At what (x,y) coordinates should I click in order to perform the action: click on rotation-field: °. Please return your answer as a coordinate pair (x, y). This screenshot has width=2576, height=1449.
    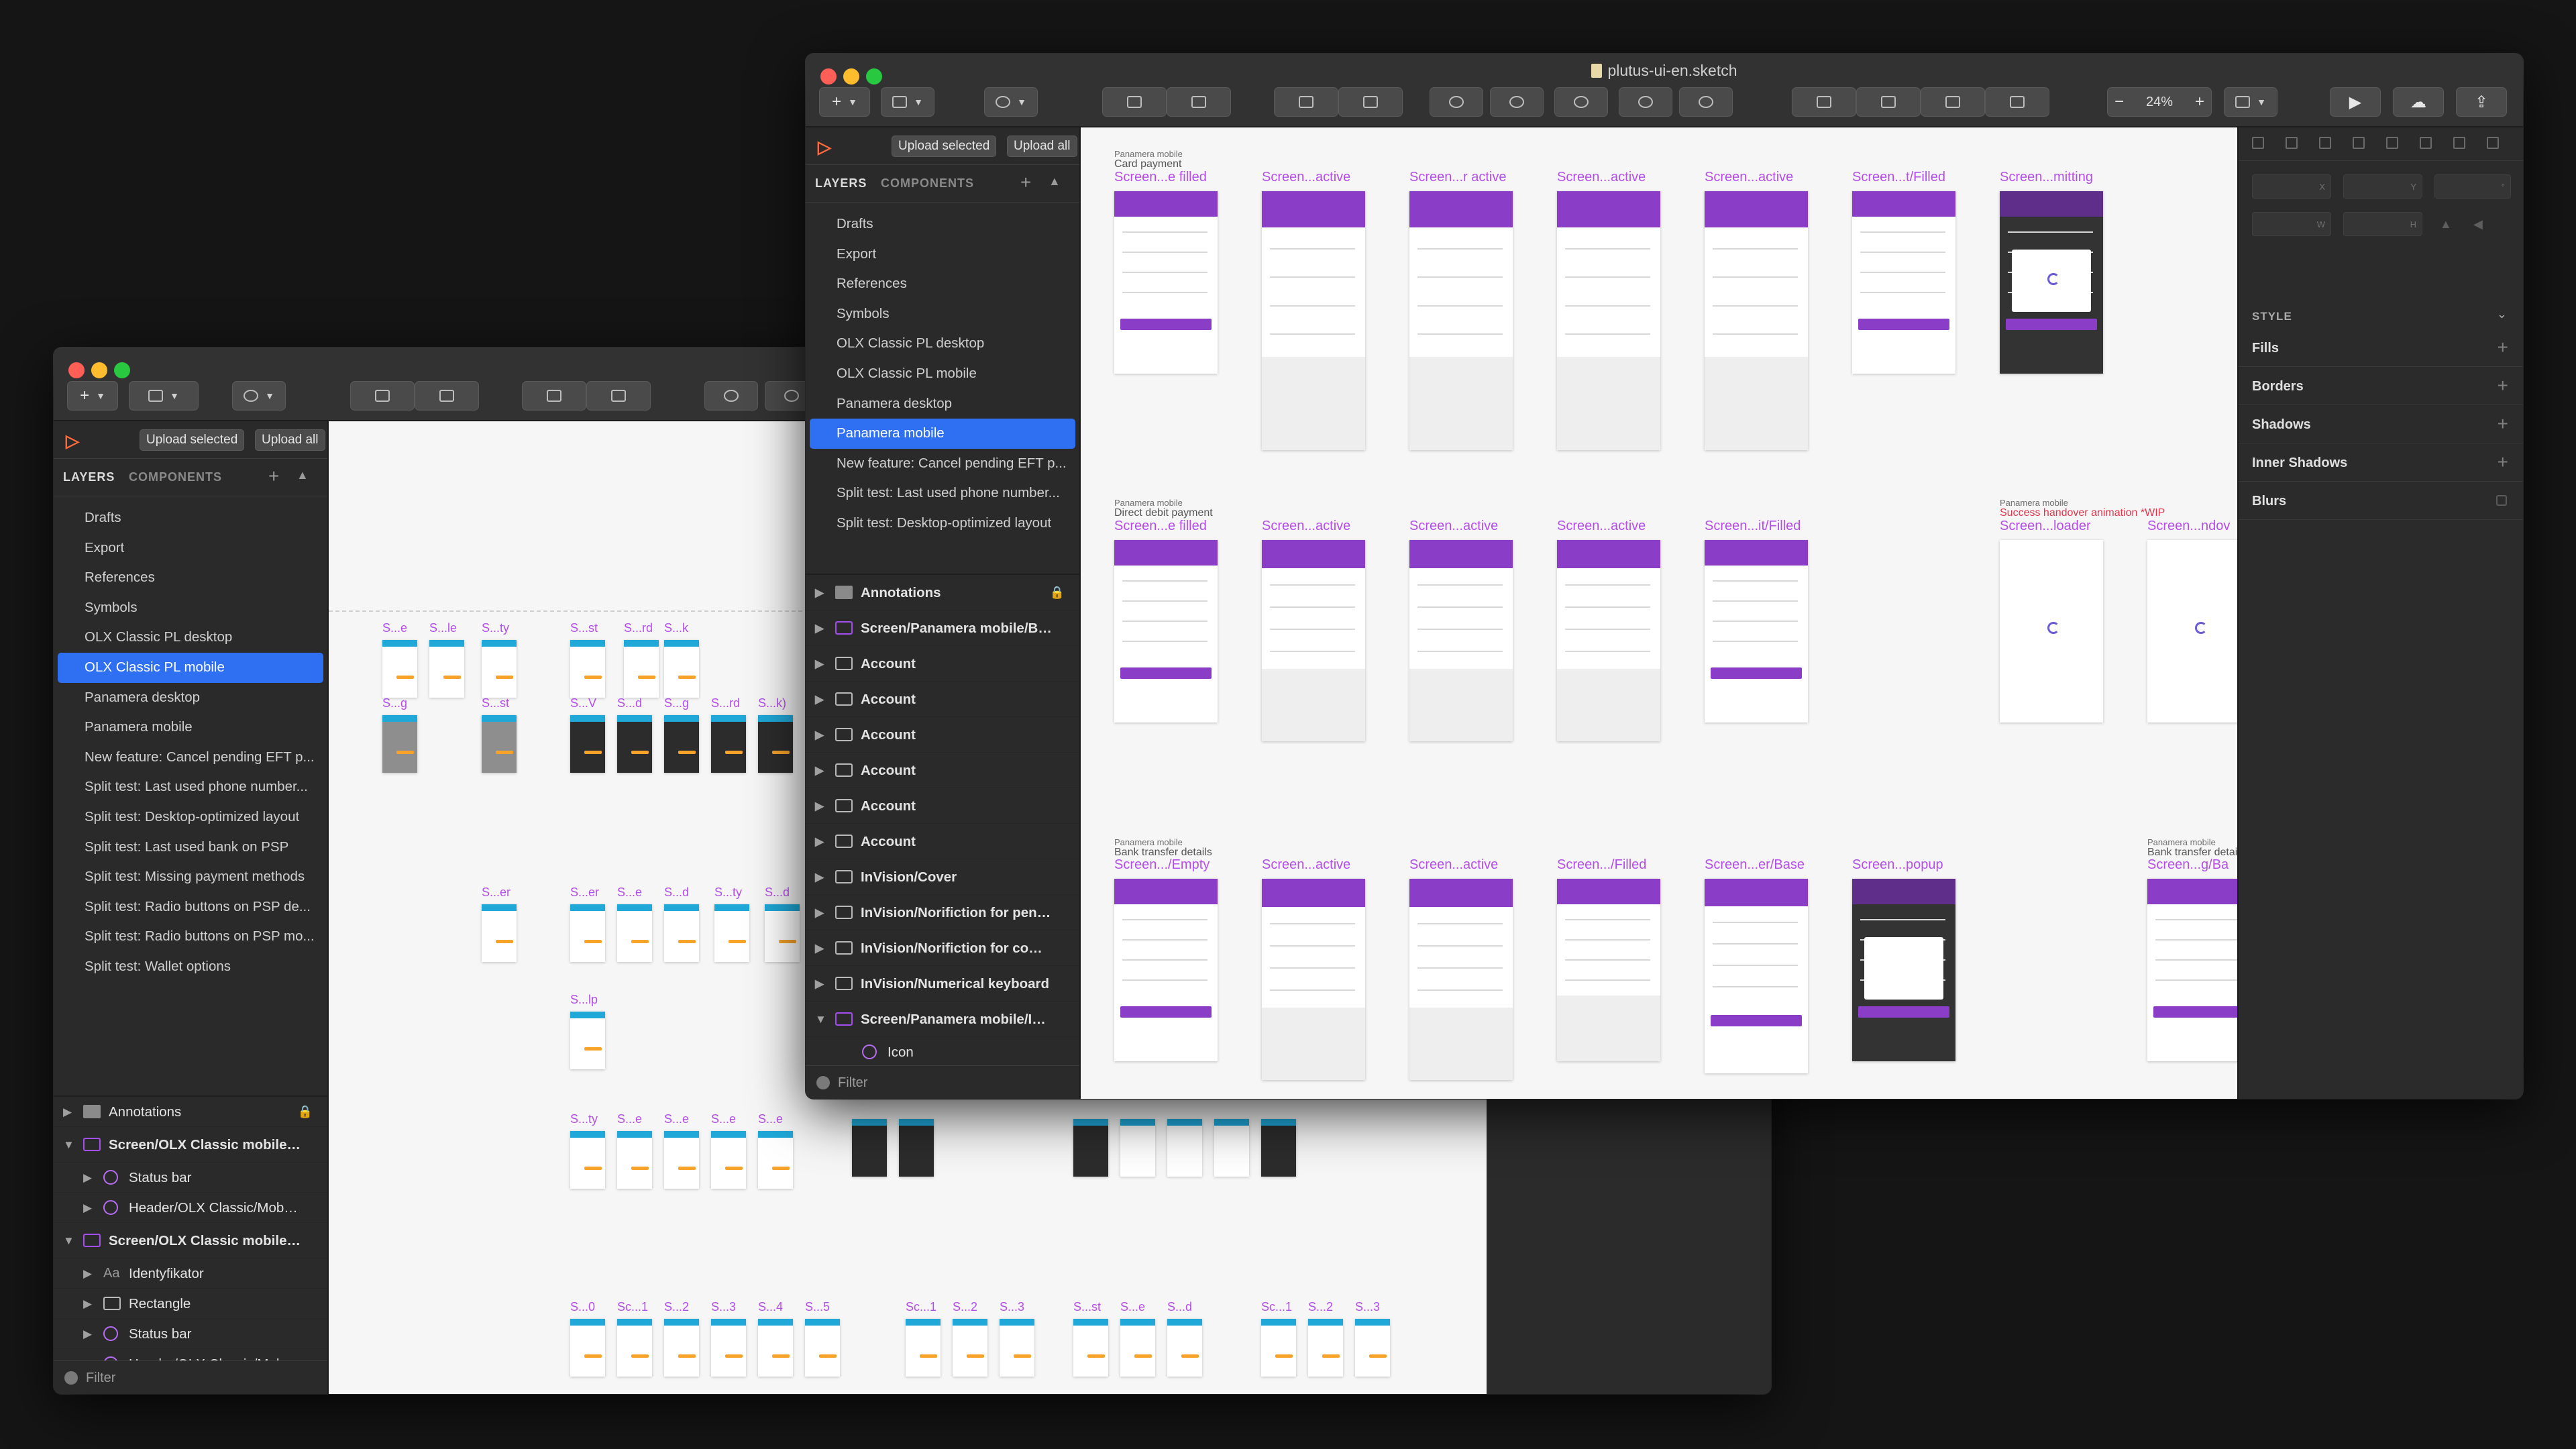
    Looking at the image, I should click on (2472, 186).